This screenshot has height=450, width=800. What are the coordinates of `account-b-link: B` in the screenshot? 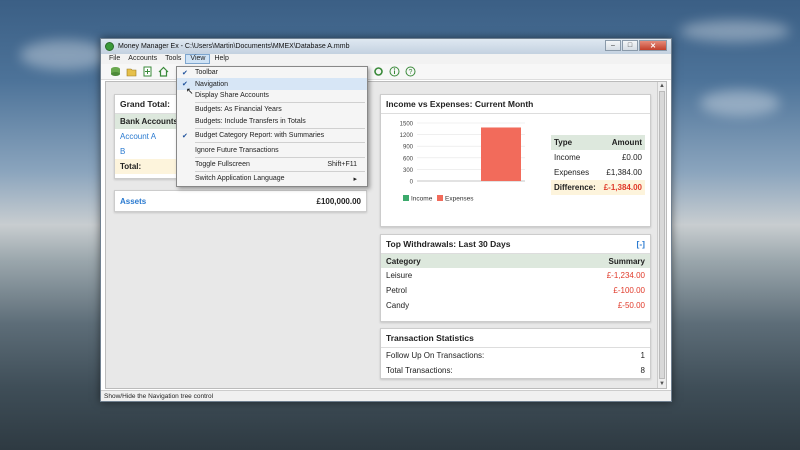 It's located at (122, 151).